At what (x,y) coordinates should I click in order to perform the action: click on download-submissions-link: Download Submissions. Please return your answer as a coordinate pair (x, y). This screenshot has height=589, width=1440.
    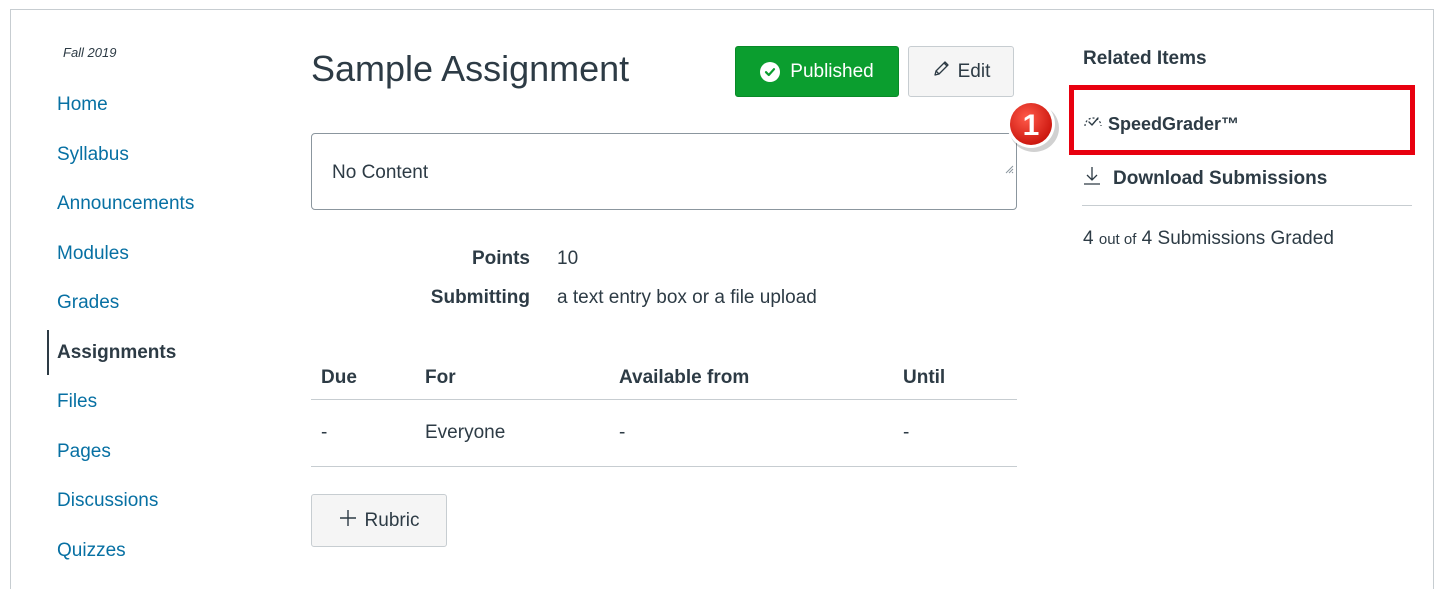
    Looking at the image, I should click on (1205, 179).